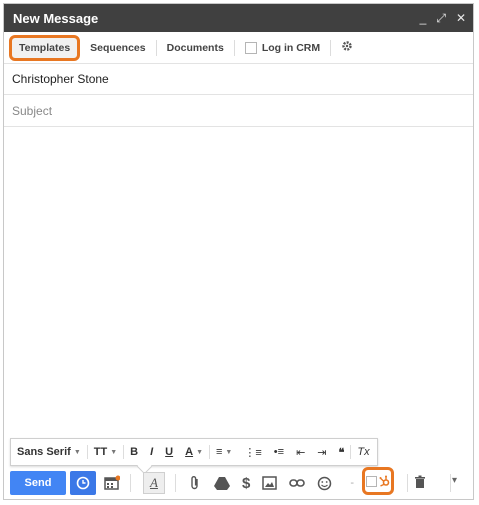 Image resolution: width=479 pixels, height=505 pixels. I want to click on indent-less-button: ⇤, so click(300, 452).